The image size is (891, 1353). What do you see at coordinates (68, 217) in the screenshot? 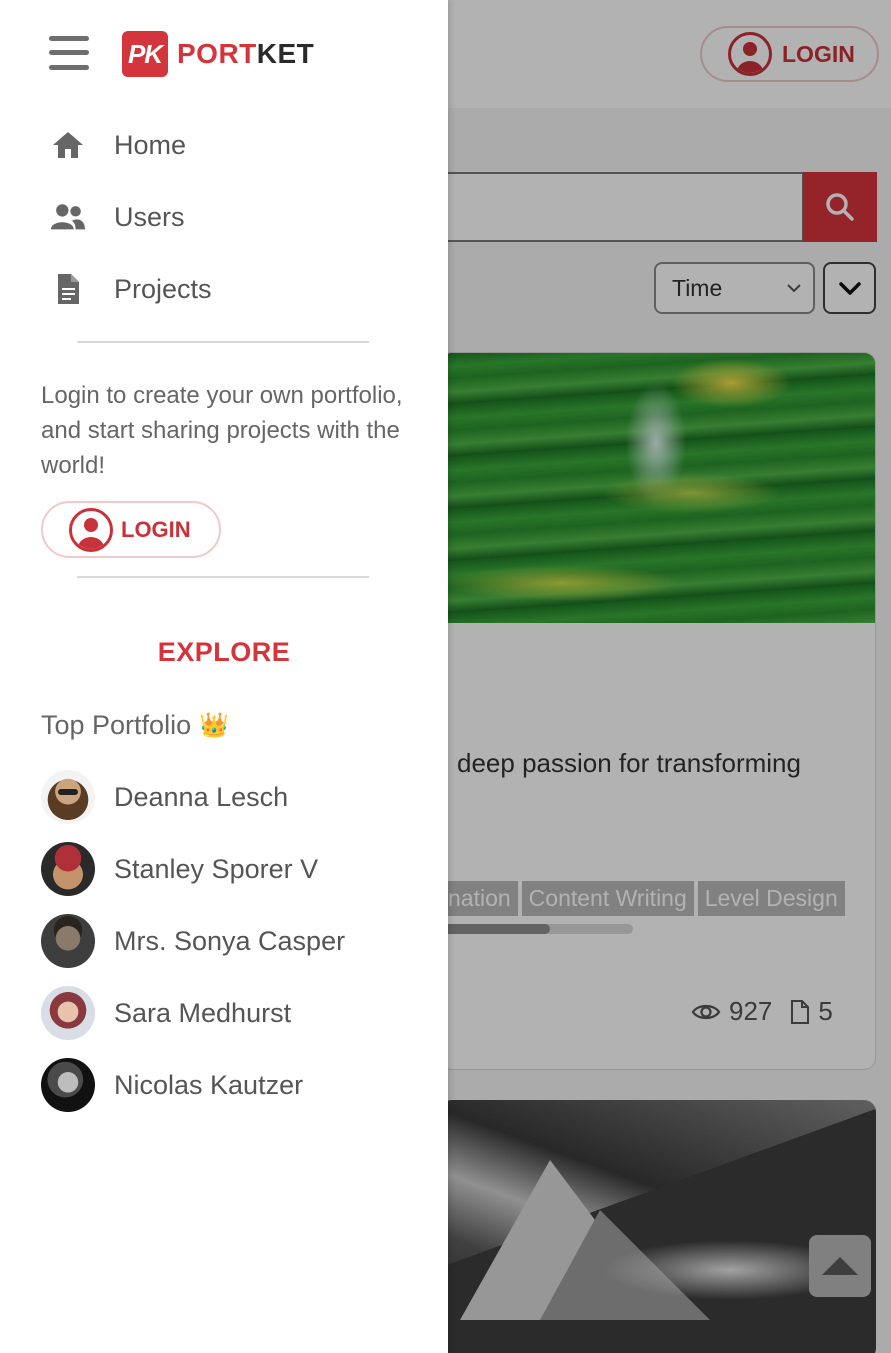
I see `users-icon` at bounding box center [68, 217].